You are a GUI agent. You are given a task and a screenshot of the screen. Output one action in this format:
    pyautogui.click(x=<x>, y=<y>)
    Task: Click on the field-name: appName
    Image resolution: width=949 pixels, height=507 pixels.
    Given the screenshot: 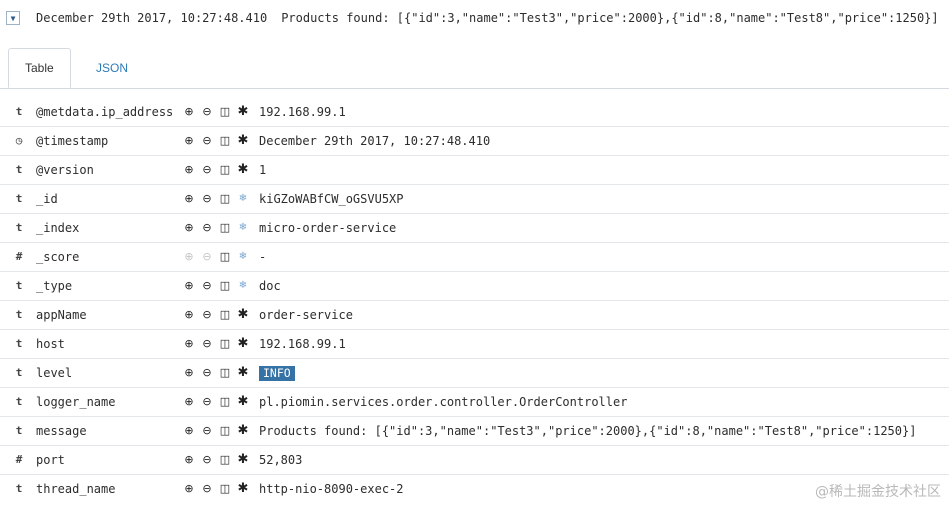 What is the action you would take?
    pyautogui.click(x=61, y=315)
    